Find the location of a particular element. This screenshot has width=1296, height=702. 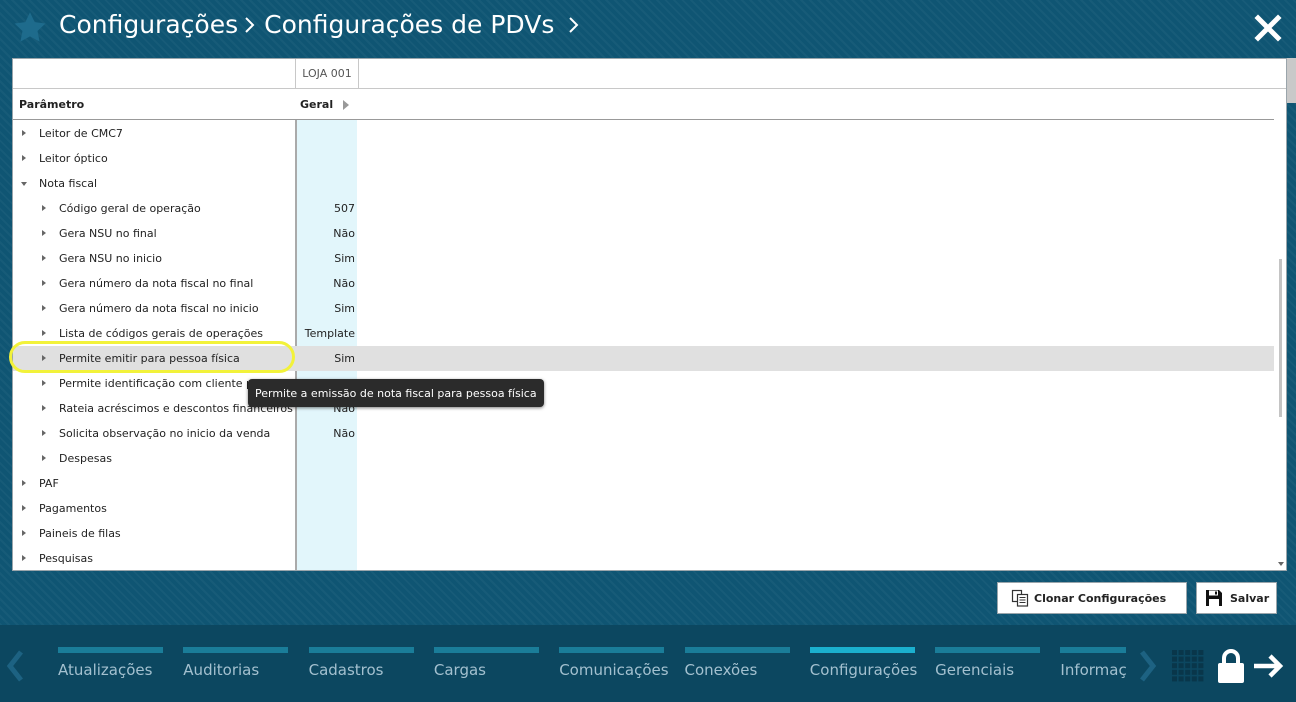

tree-row-label: PAF is located at coordinates (49, 483).